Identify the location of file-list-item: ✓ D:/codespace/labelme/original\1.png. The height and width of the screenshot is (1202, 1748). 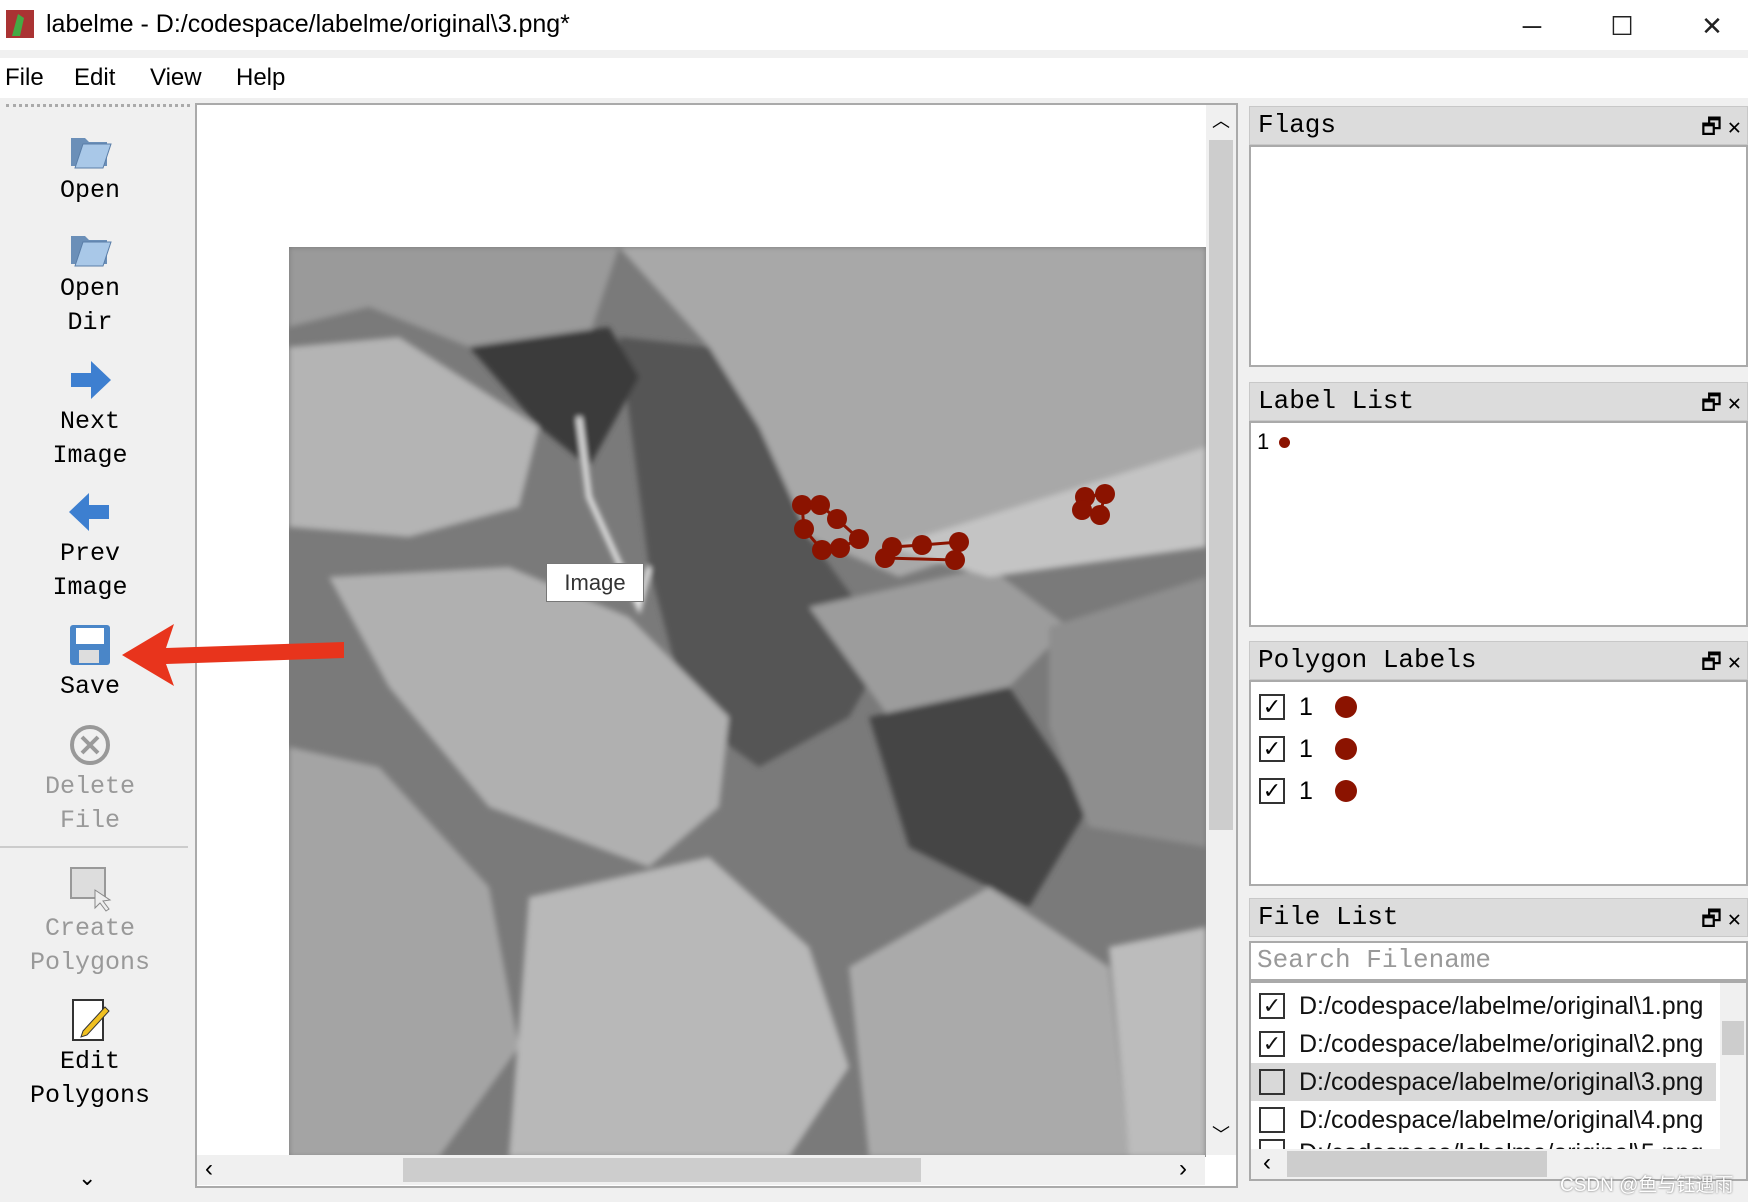
(1483, 1006).